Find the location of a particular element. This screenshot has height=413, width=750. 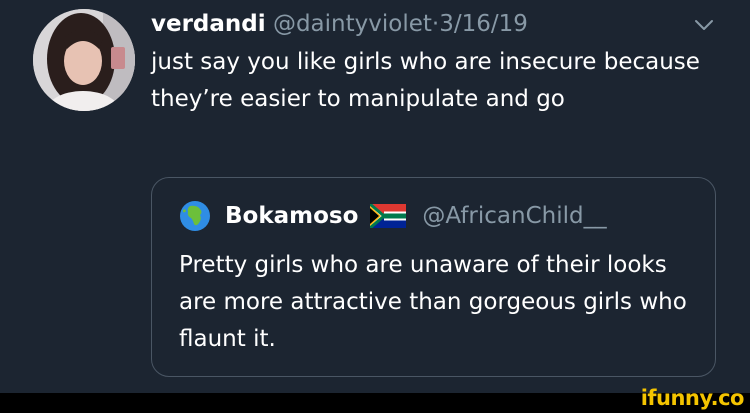

south-africa-flag-icon is located at coordinates (388, 216).